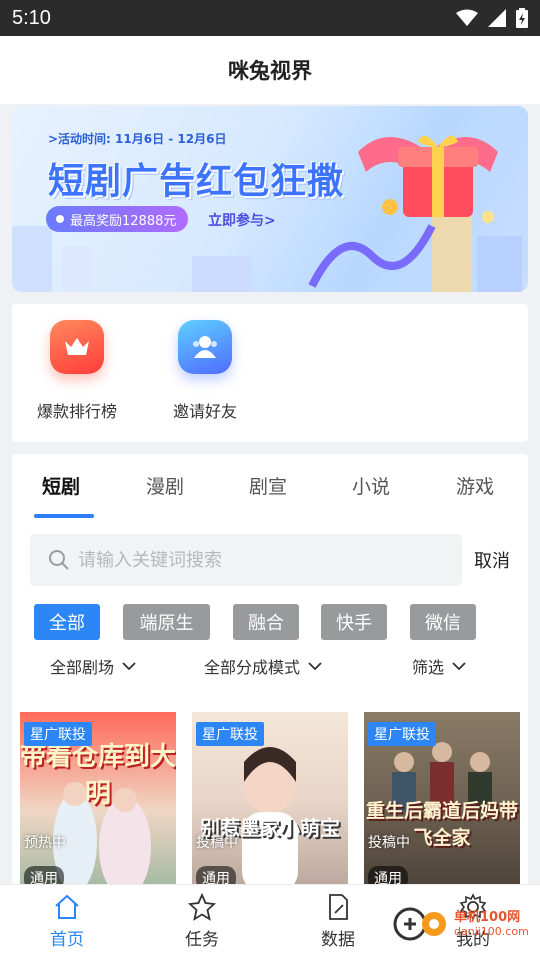 This screenshot has width=540, height=960. What do you see at coordinates (252, 667) in the screenshot?
I see `filter-label: 全部分成模式` at bounding box center [252, 667].